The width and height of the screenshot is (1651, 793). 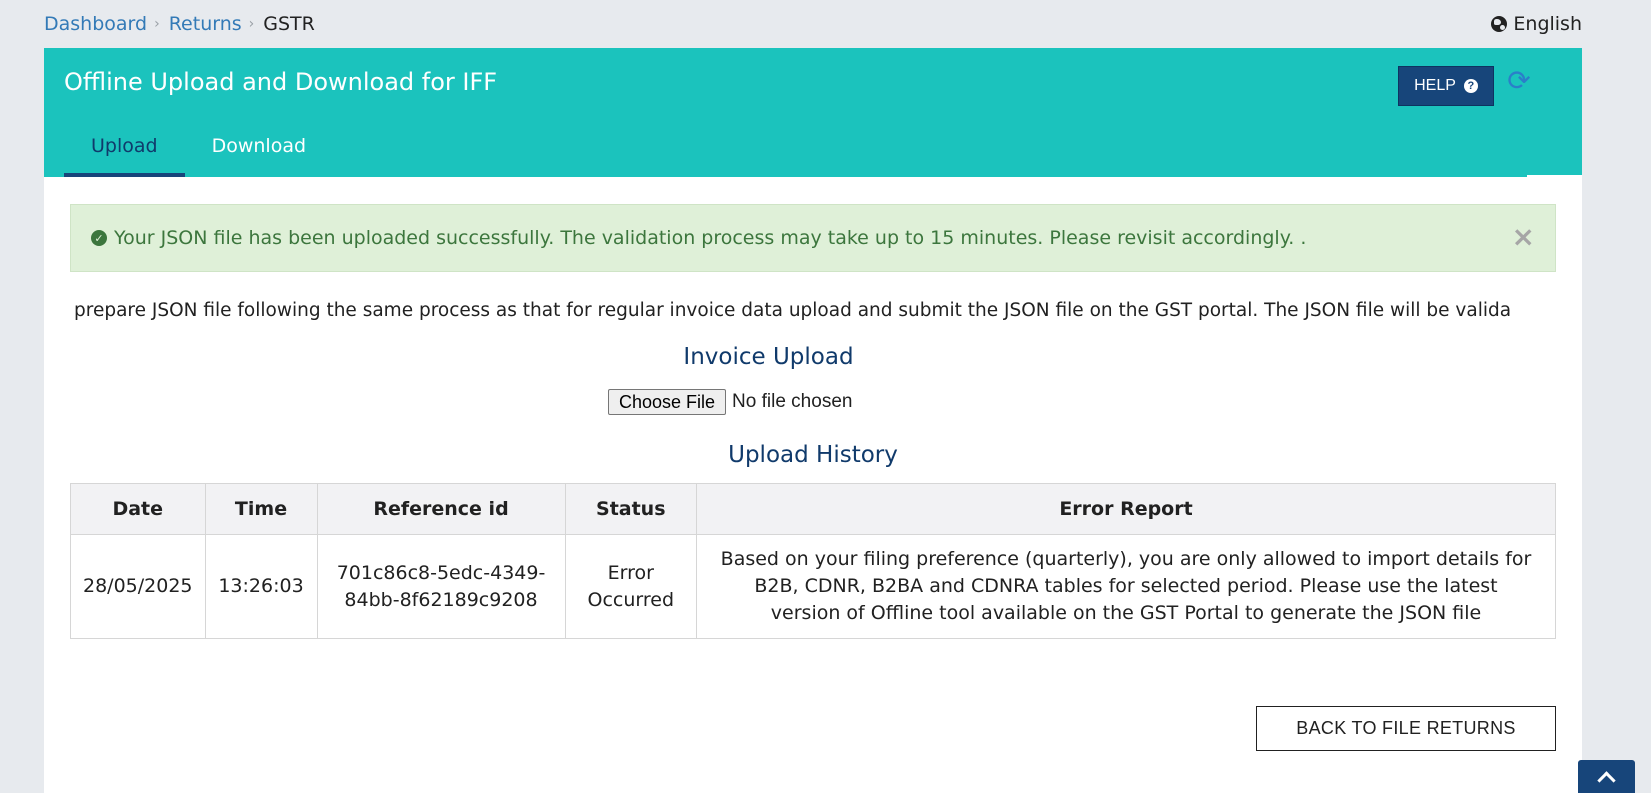 What do you see at coordinates (631, 586) in the screenshot?
I see `cell-status: Error Occurred` at bounding box center [631, 586].